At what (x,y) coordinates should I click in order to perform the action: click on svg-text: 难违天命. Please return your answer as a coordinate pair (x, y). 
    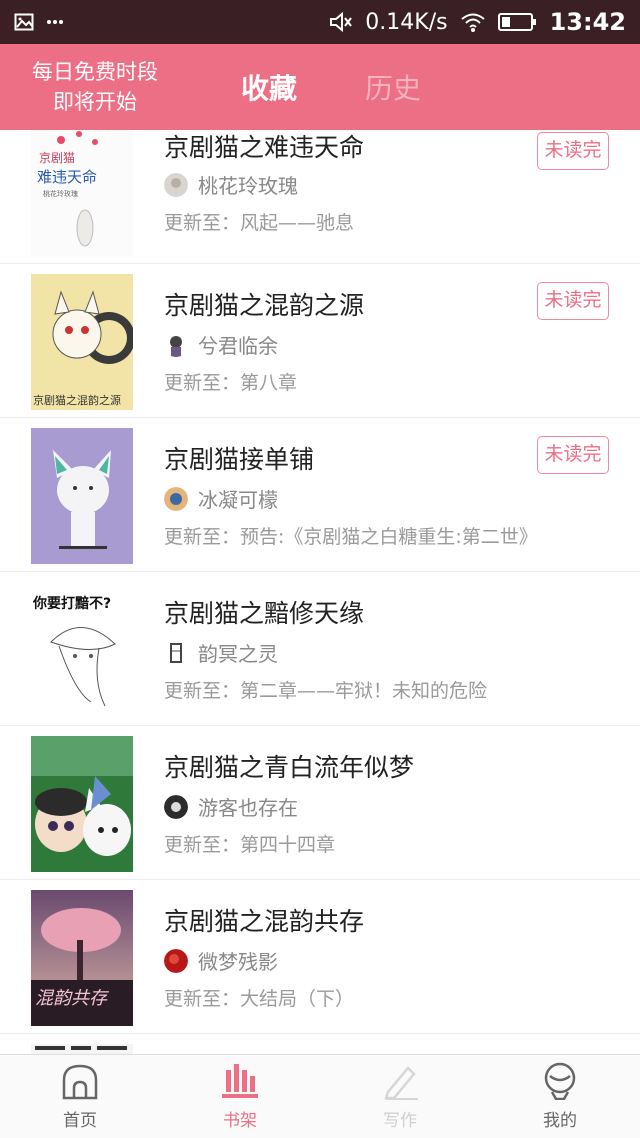
    Looking at the image, I should click on (67, 177).